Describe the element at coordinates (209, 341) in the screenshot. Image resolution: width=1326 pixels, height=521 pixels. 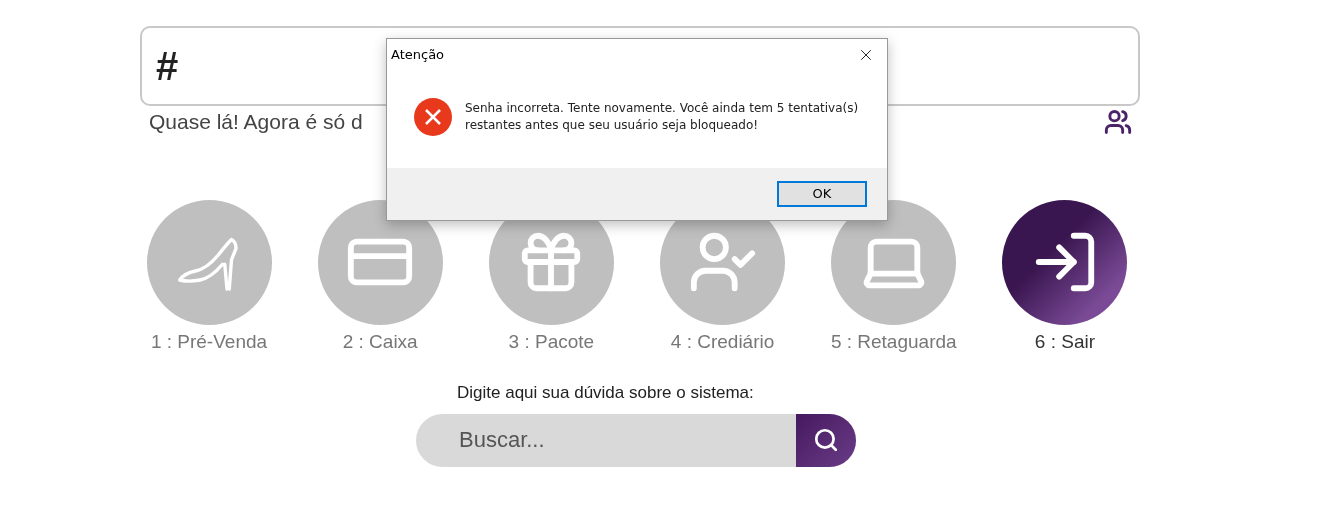
I see `module-label: 1 : Pré-Venda` at that location.